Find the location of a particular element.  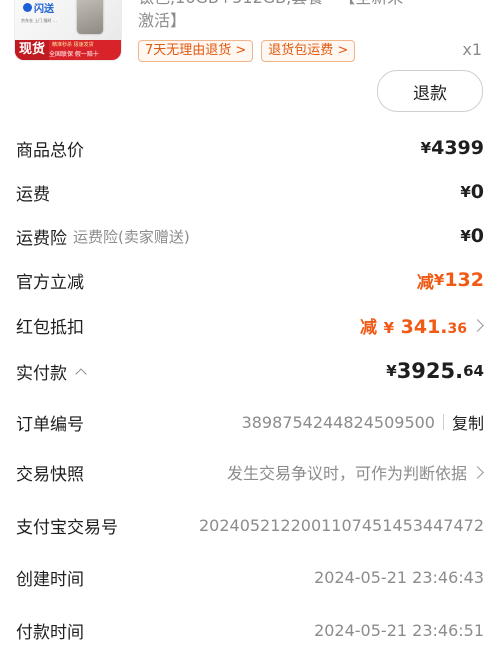

shipping-currency: ¥ is located at coordinates (465, 192).